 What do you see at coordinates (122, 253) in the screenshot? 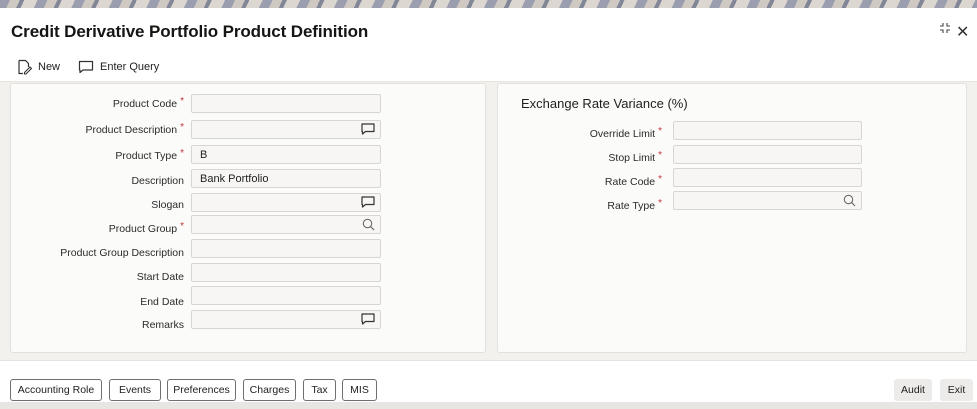
I see `product-group-description-label: Product Group Description` at bounding box center [122, 253].